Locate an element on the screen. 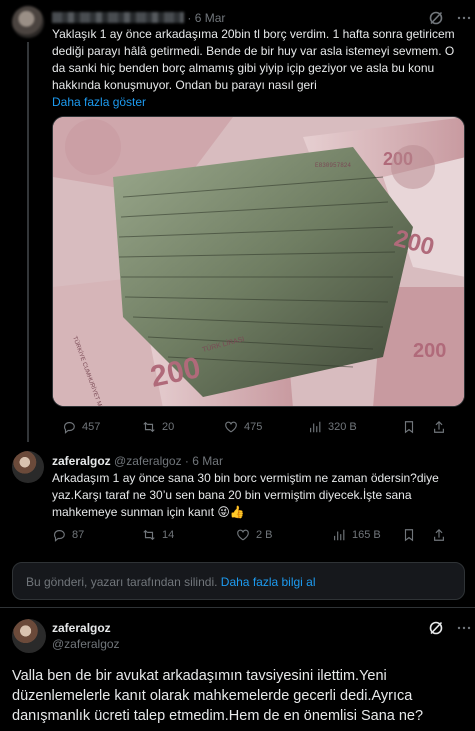 This screenshot has width=475, height=731. reply-button: 87 is located at coordinates (68, 535).